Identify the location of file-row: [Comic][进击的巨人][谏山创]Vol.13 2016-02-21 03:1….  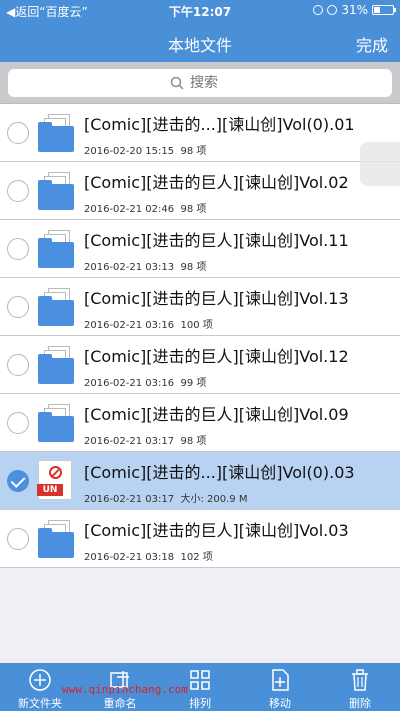
(200, 307).